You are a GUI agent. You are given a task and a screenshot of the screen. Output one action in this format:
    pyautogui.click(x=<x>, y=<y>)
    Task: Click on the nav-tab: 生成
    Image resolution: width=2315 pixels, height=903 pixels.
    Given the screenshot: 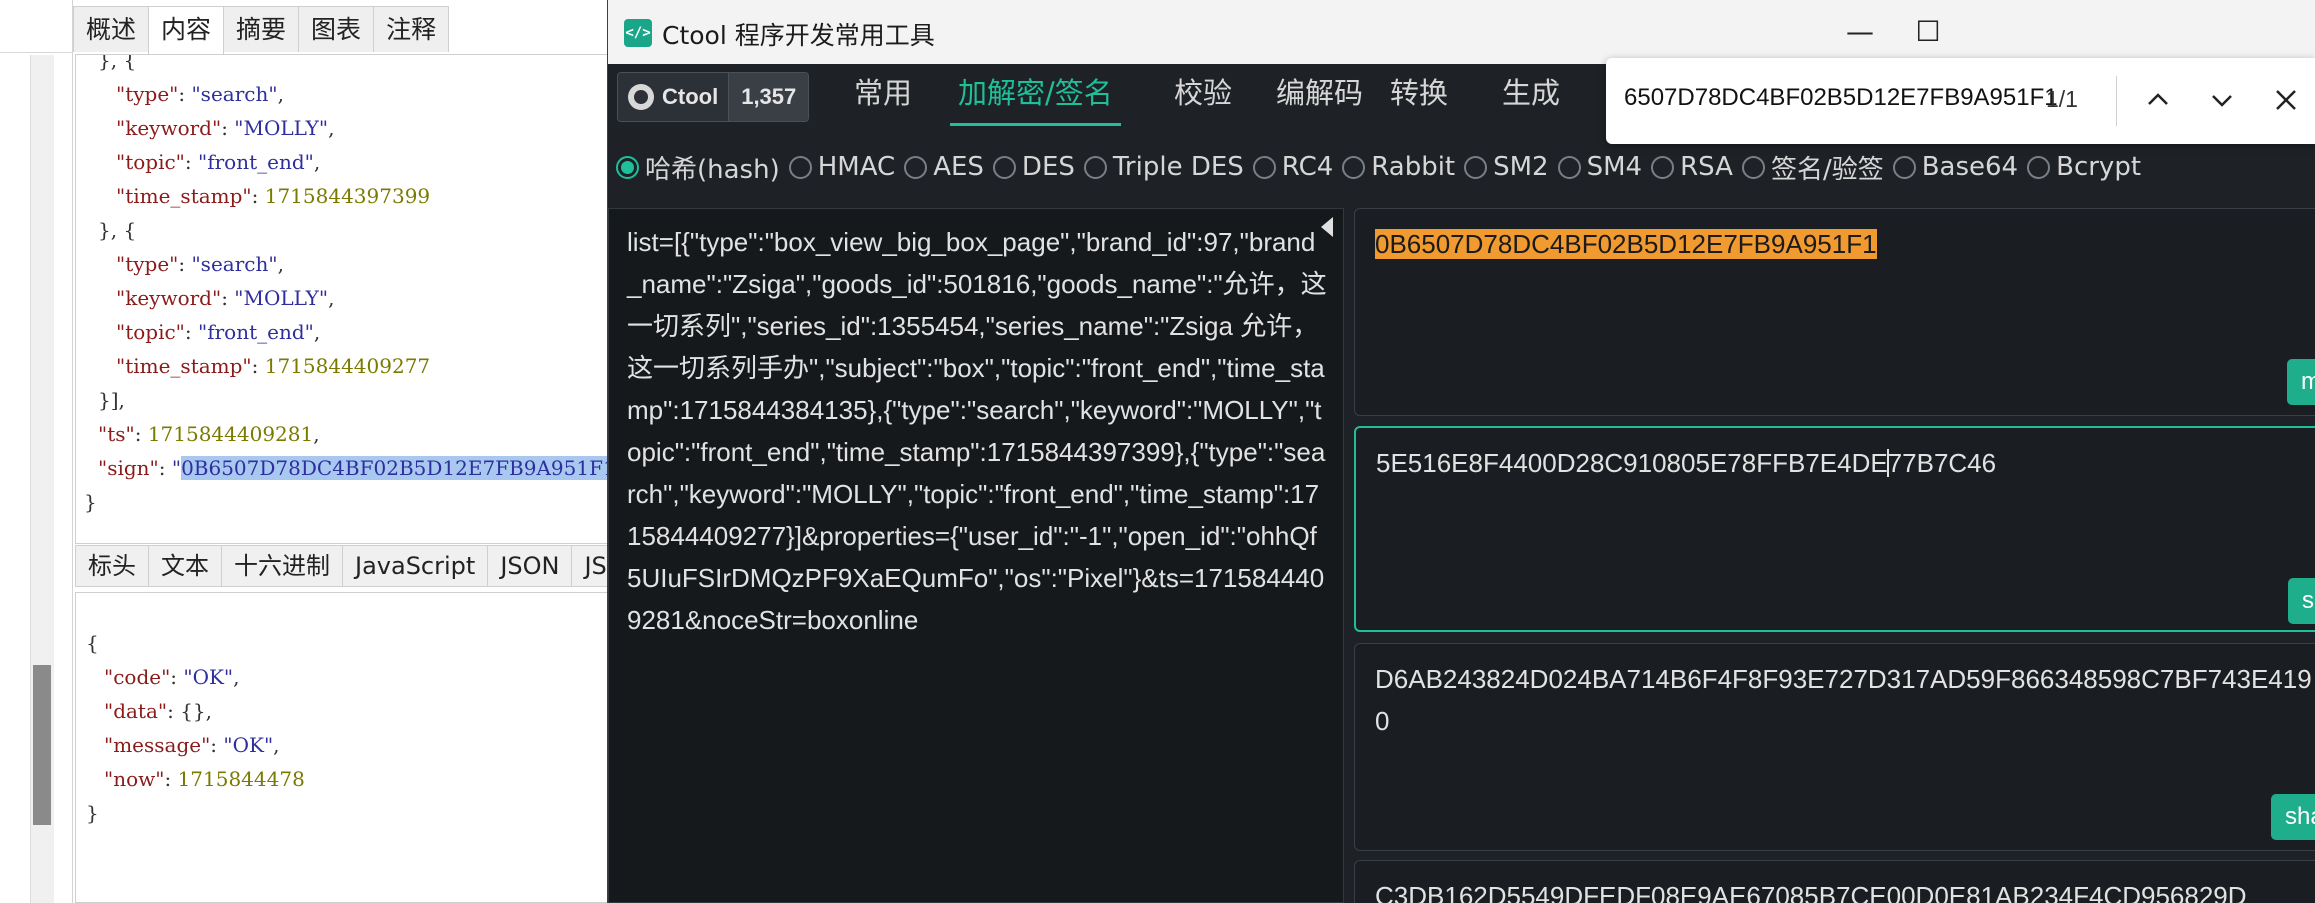 What is the action you would take?
    pyautogui.click(x=1531, y=95)
    